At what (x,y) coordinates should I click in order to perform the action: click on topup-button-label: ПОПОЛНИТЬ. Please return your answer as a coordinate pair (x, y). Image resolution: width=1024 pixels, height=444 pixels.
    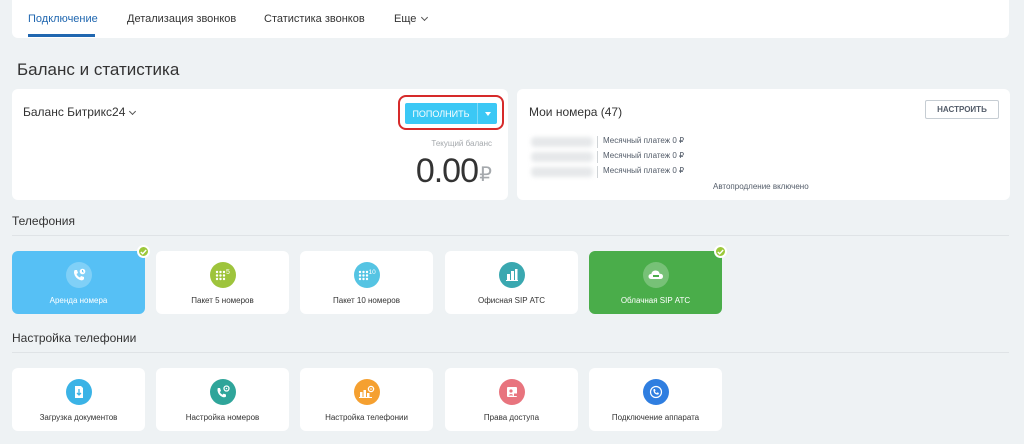
    Looking at the image, I should click on (441, 113).